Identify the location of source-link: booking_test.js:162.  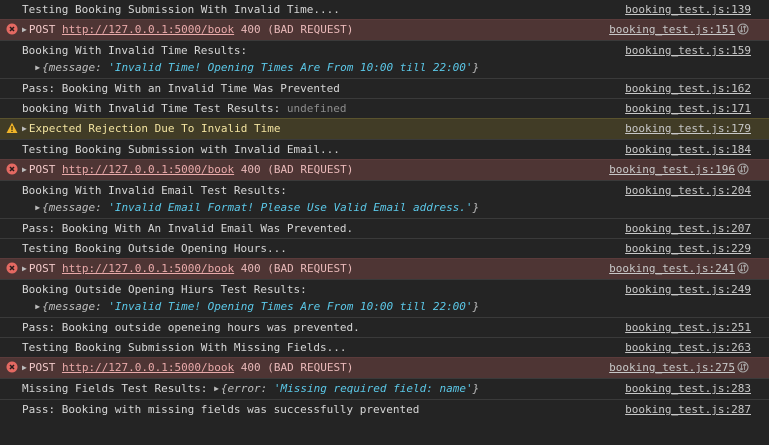
(688, 88).